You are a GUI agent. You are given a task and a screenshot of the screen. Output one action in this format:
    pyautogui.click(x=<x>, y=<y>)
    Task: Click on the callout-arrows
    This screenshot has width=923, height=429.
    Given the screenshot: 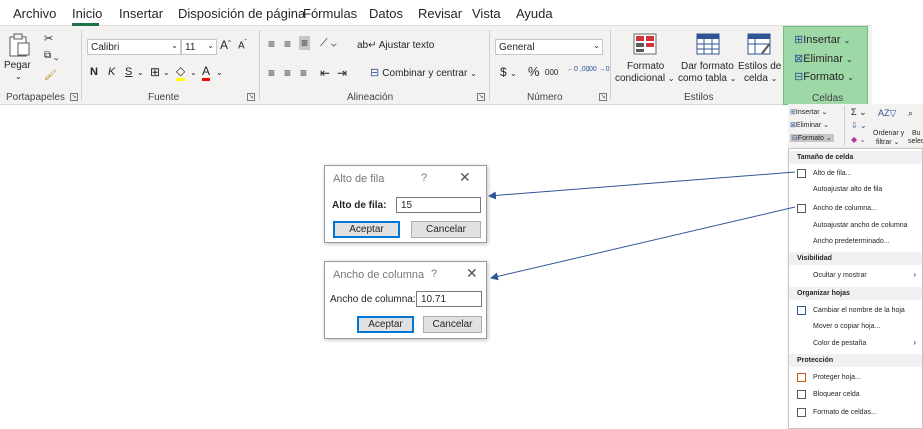 What is the action you would take?
    pyautogui.click(x=642, y=226)
    